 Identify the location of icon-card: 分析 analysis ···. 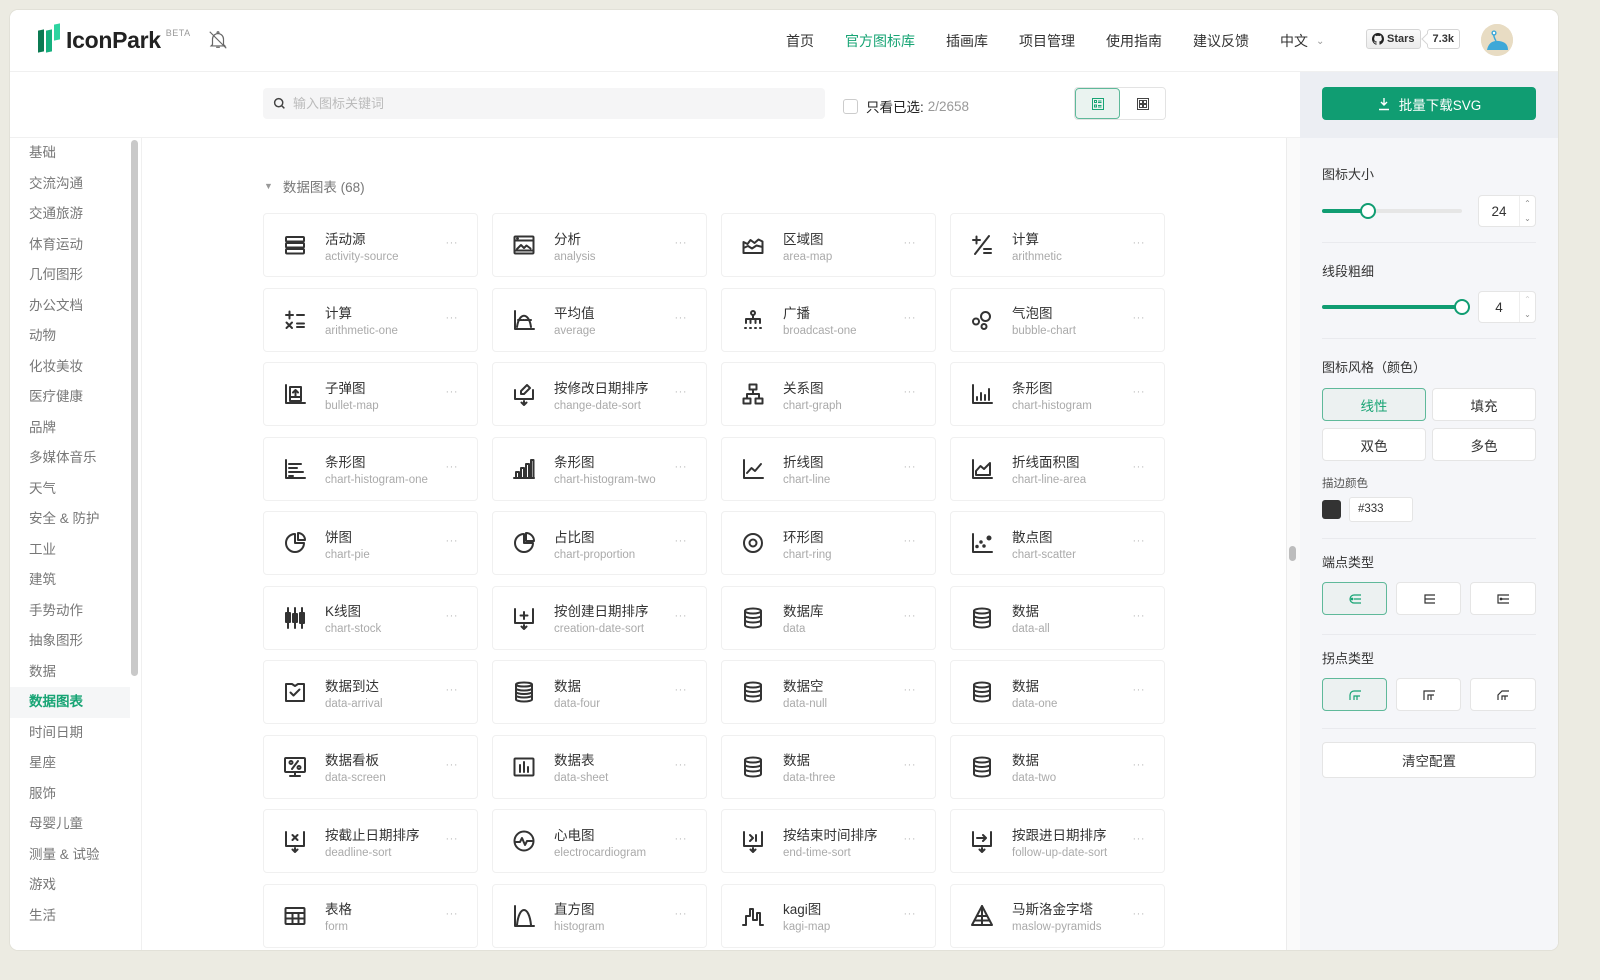
(599, 245).